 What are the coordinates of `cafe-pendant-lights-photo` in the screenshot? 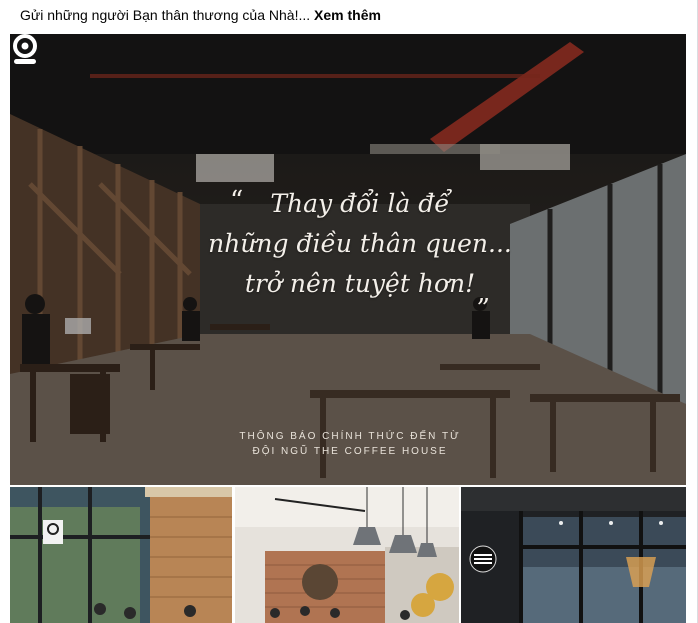 It's located at (347, 555).